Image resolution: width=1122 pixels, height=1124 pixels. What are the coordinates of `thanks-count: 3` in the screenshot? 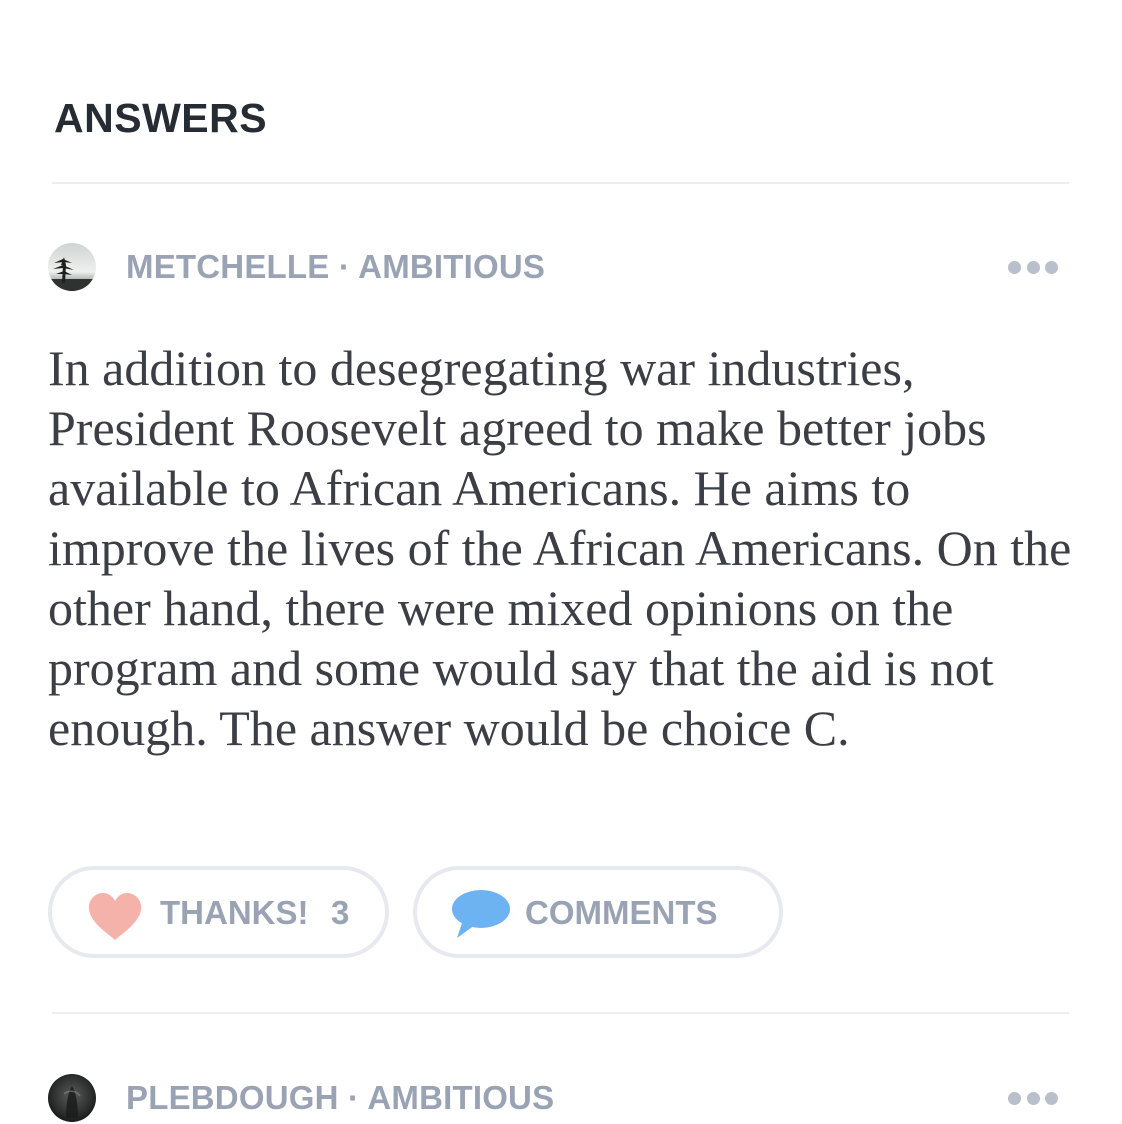 It's located at (340, 912).